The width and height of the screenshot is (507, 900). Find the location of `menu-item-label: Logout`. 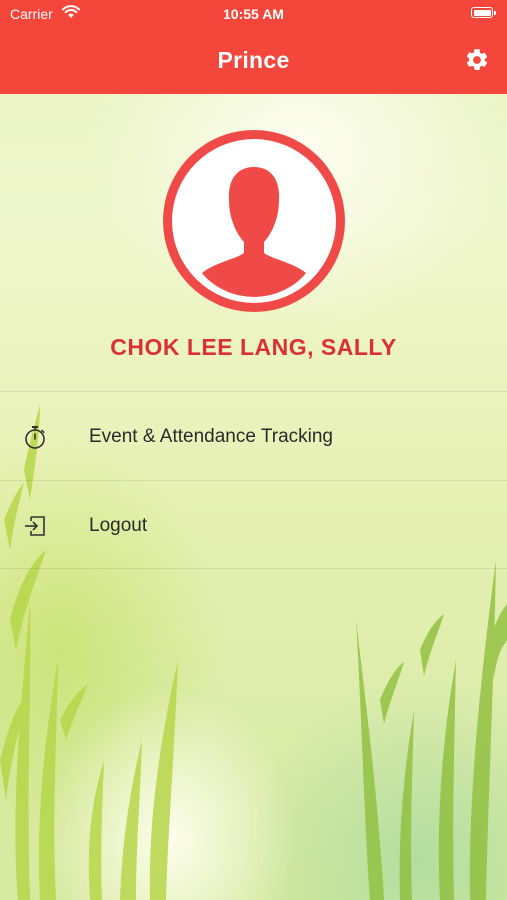

menu-item-label: Logout is located at coordinates (118, 525).